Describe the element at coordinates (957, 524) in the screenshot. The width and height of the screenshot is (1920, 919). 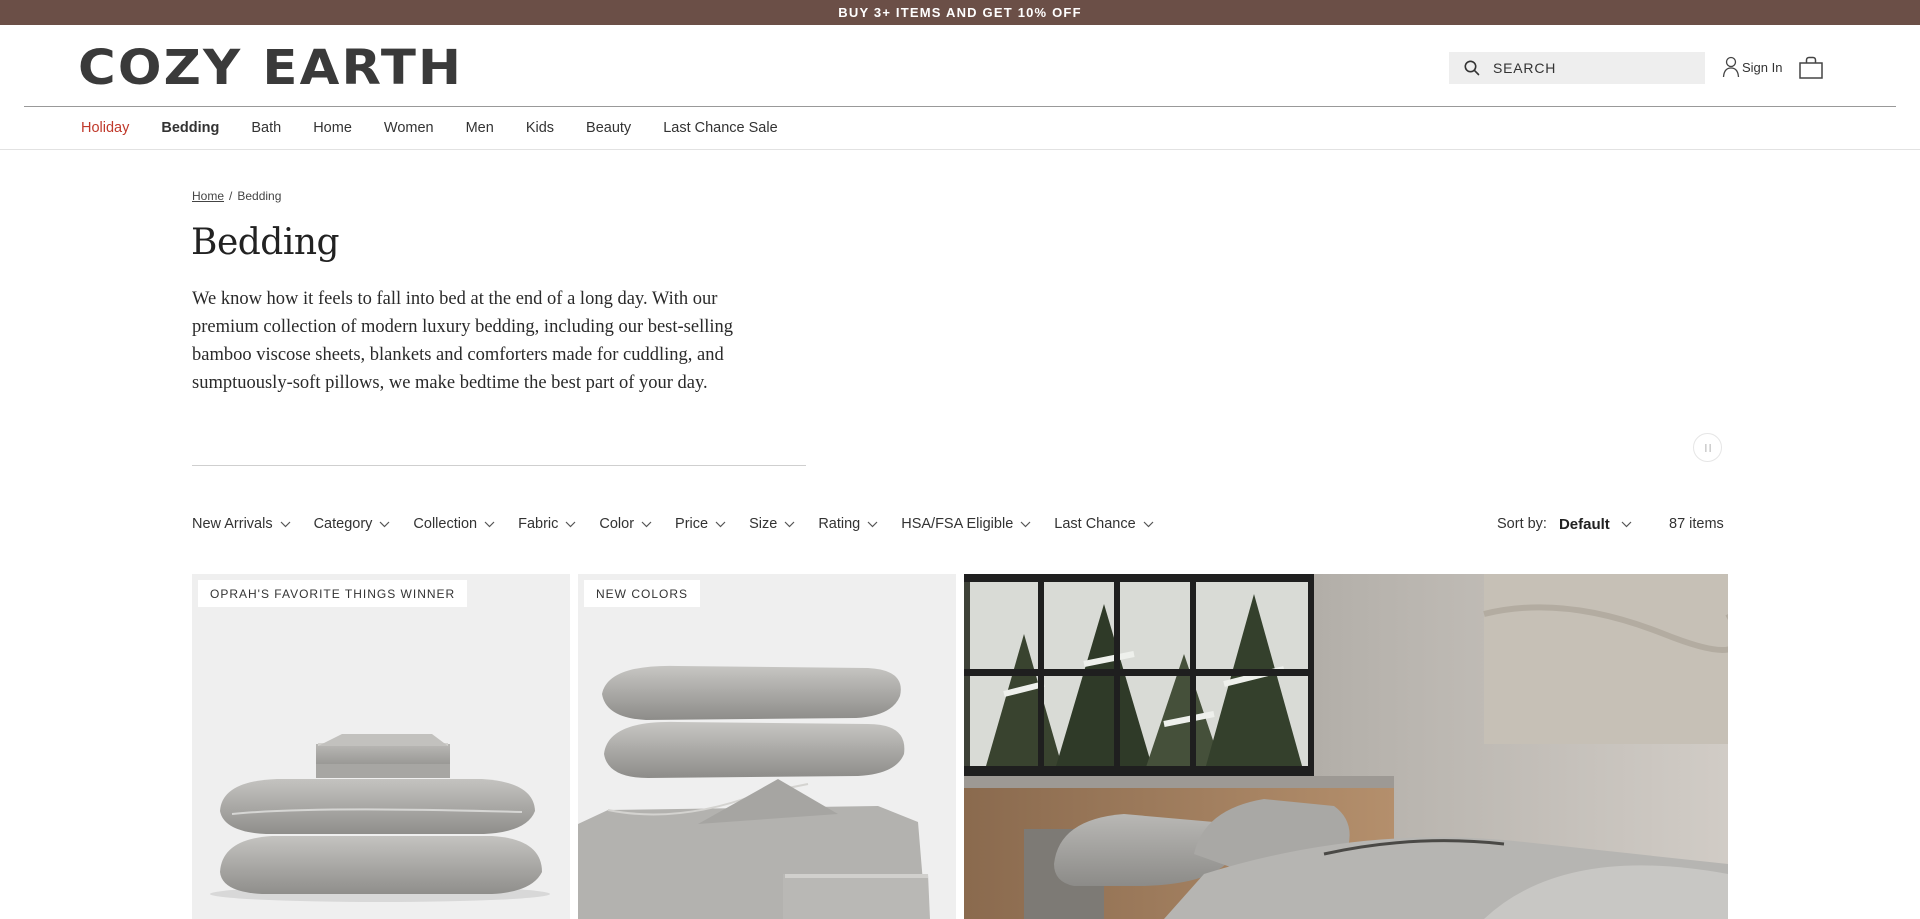
I see `filter-label: HSA/FSA Eligible` at that location.